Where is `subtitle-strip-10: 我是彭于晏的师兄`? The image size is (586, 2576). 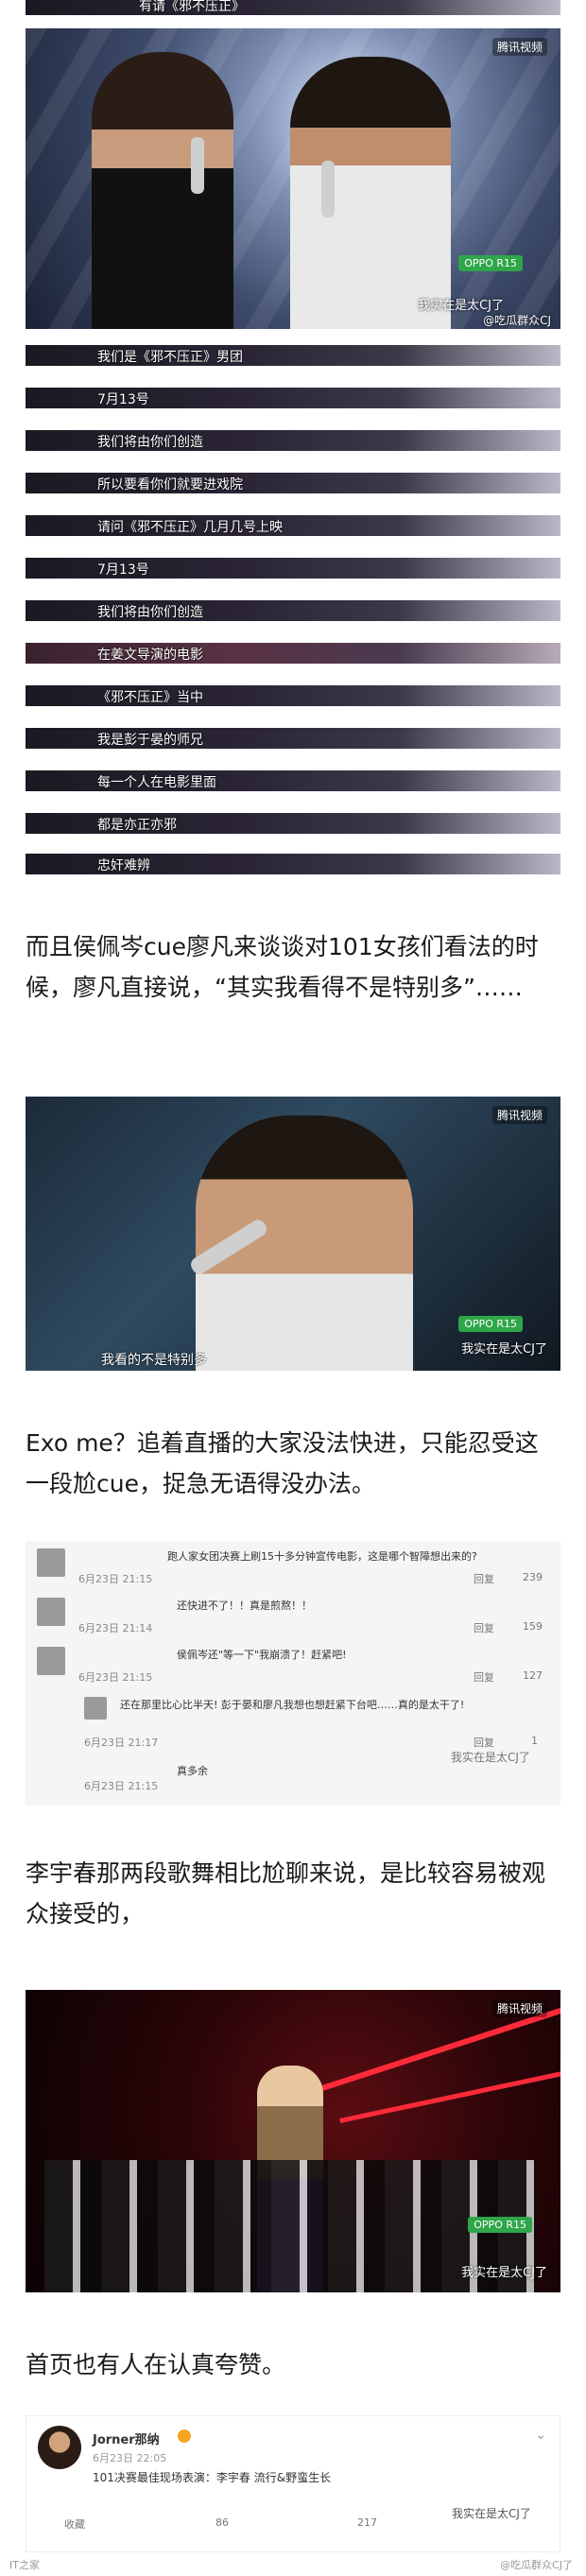 subtitle-strip-10: 我是彭于晏的师兄 is located at coordinates (293, 738).